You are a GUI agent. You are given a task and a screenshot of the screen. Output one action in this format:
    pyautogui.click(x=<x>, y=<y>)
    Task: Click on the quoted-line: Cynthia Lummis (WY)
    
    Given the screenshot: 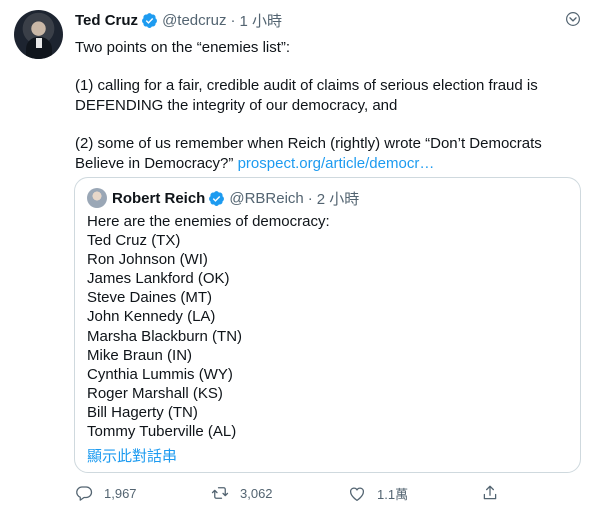 What is the action you would take?
    pyautogui.click(x=160, y=374)
    